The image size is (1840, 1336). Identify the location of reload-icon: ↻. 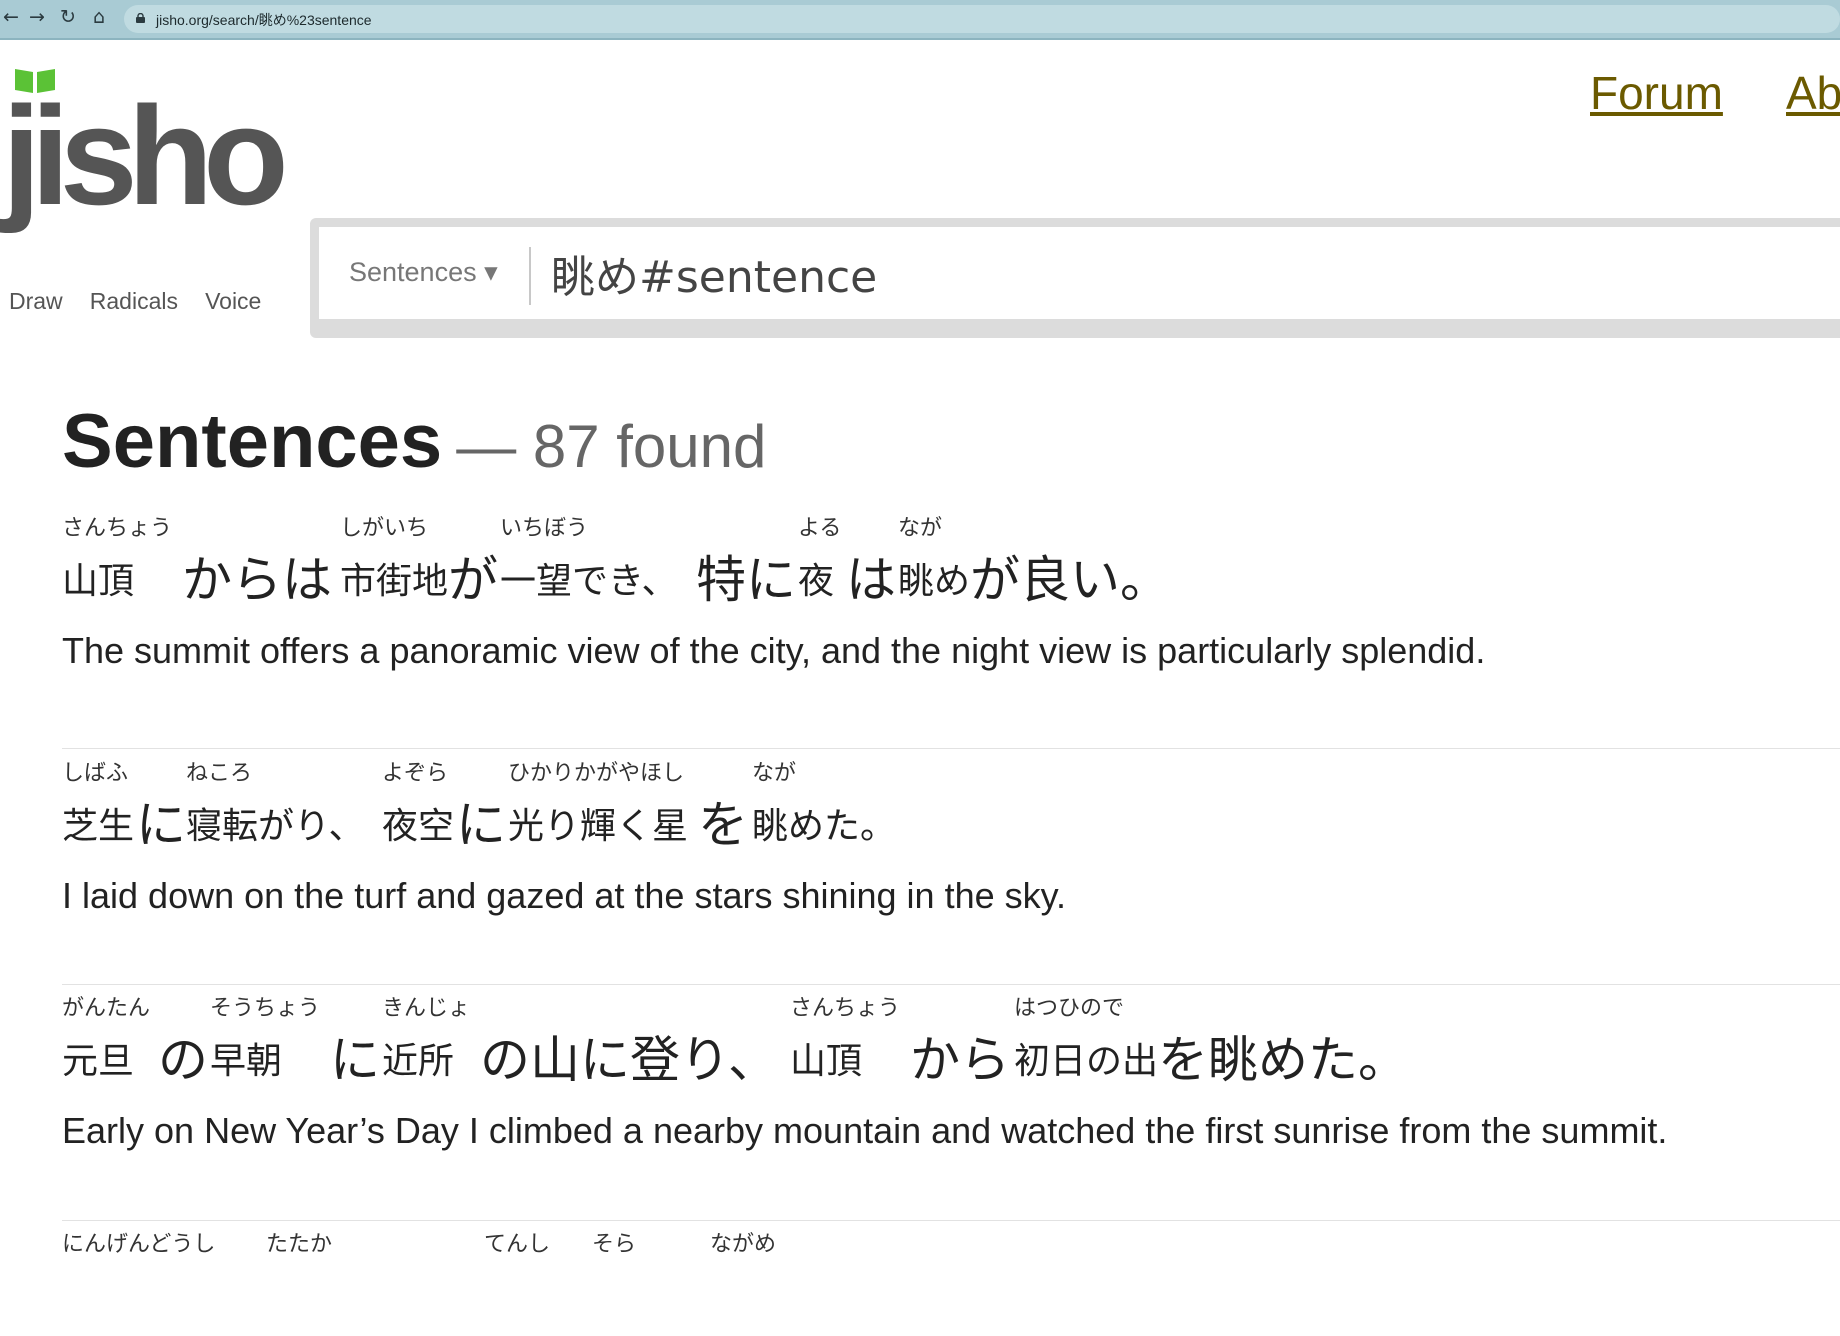
(68, 17).